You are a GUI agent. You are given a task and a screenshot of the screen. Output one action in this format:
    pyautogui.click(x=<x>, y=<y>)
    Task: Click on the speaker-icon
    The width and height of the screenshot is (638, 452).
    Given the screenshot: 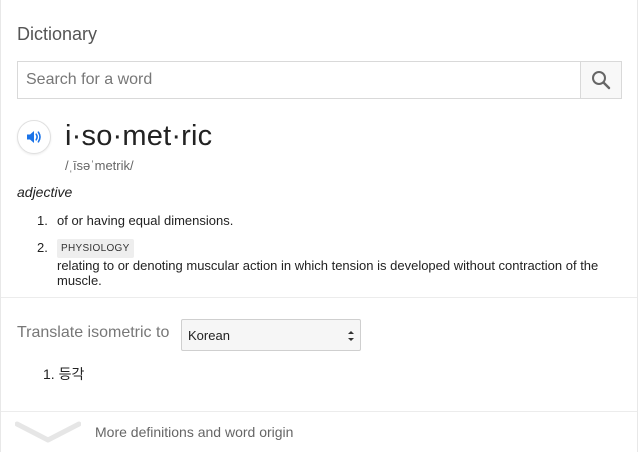 What is the action you would take?
    pyautogui.click(x=34, y=137)
    